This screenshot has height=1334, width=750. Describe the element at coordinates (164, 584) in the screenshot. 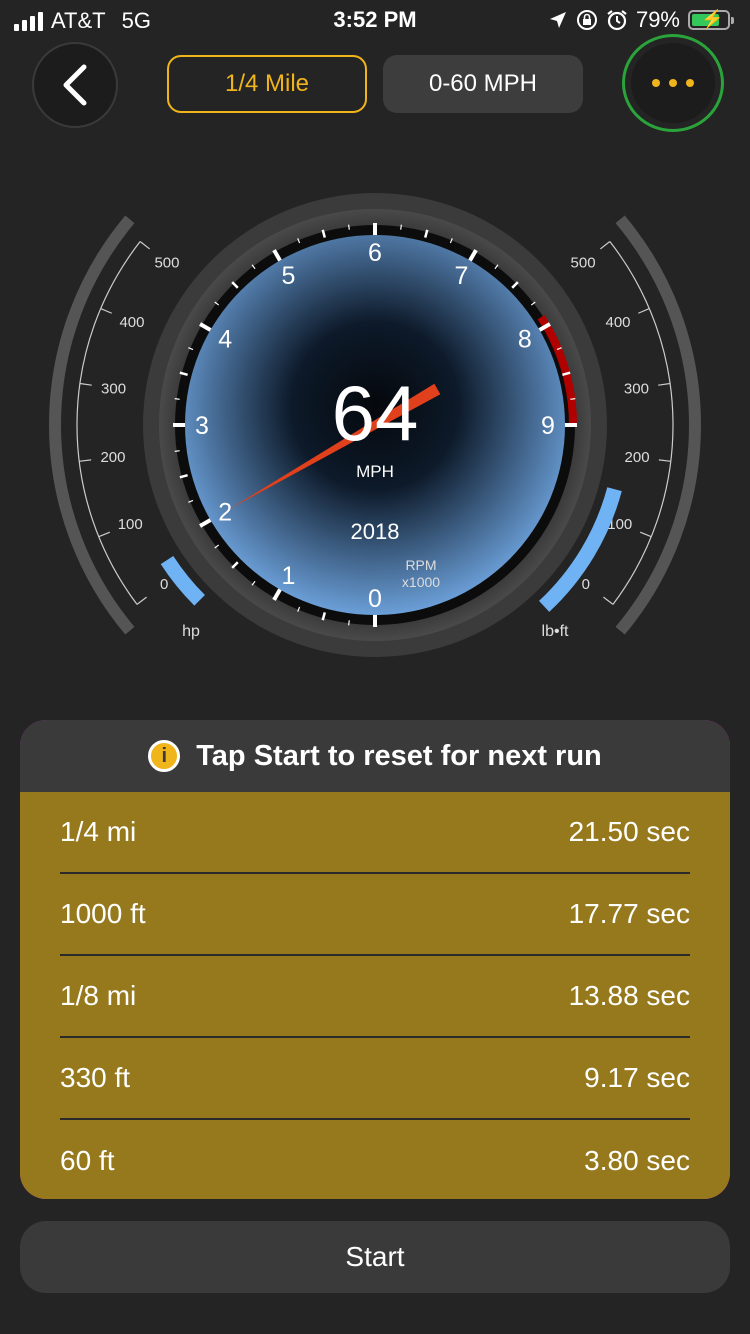

I see `hp-tick-label: 0` at that location.